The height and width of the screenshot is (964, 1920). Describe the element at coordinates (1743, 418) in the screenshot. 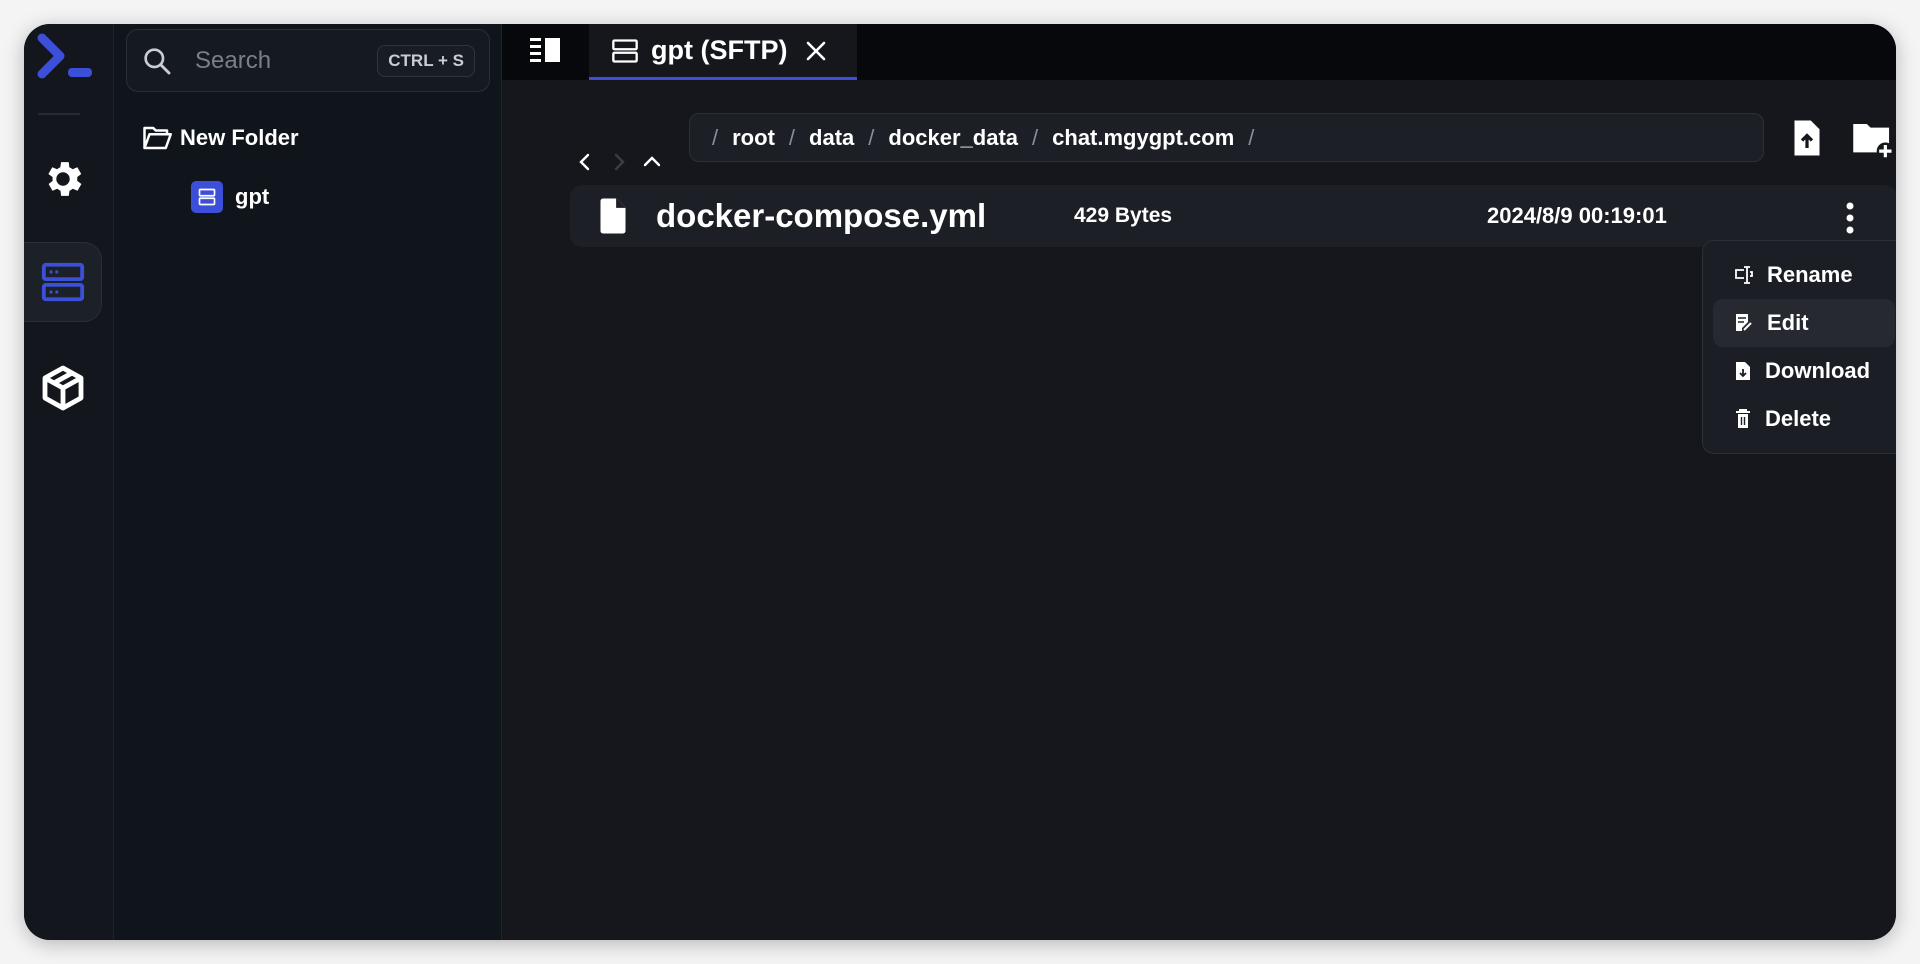

I see `trash-icon` at that location.